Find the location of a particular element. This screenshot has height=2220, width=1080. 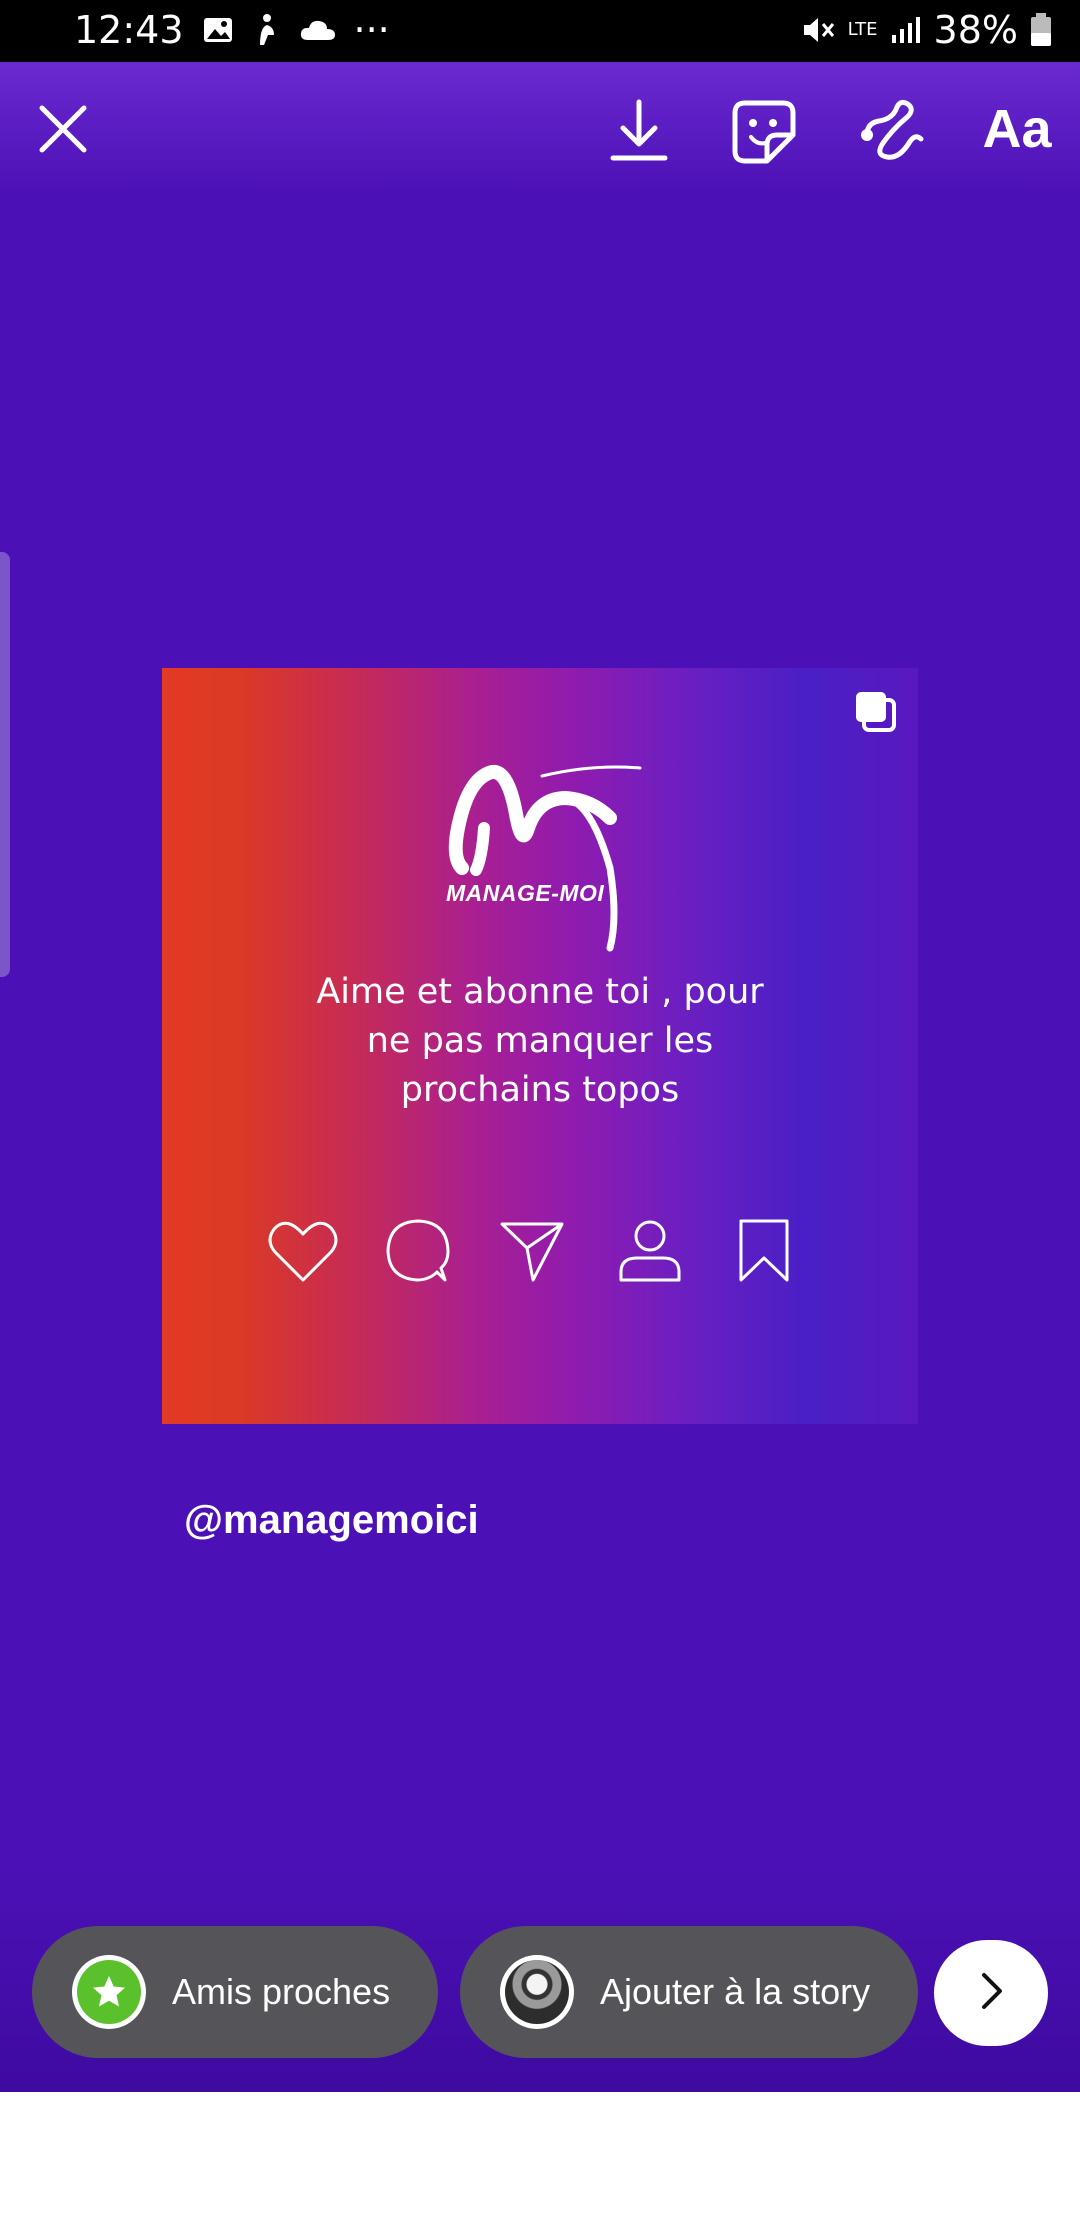

side-drawer-handle is located at coordinates (5, 764).